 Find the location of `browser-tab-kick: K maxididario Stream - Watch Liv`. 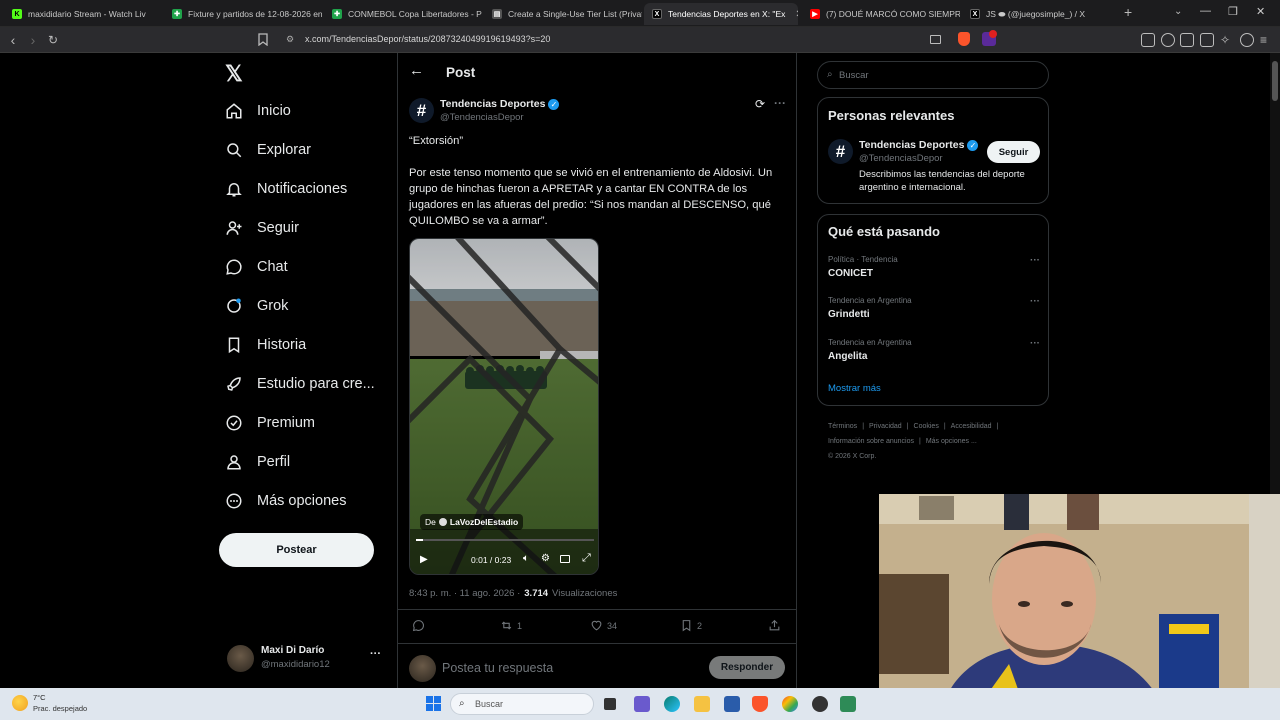

browser-tab-kick: K maxididario Stream - Watch Liv is located at coordinates (83, 14).